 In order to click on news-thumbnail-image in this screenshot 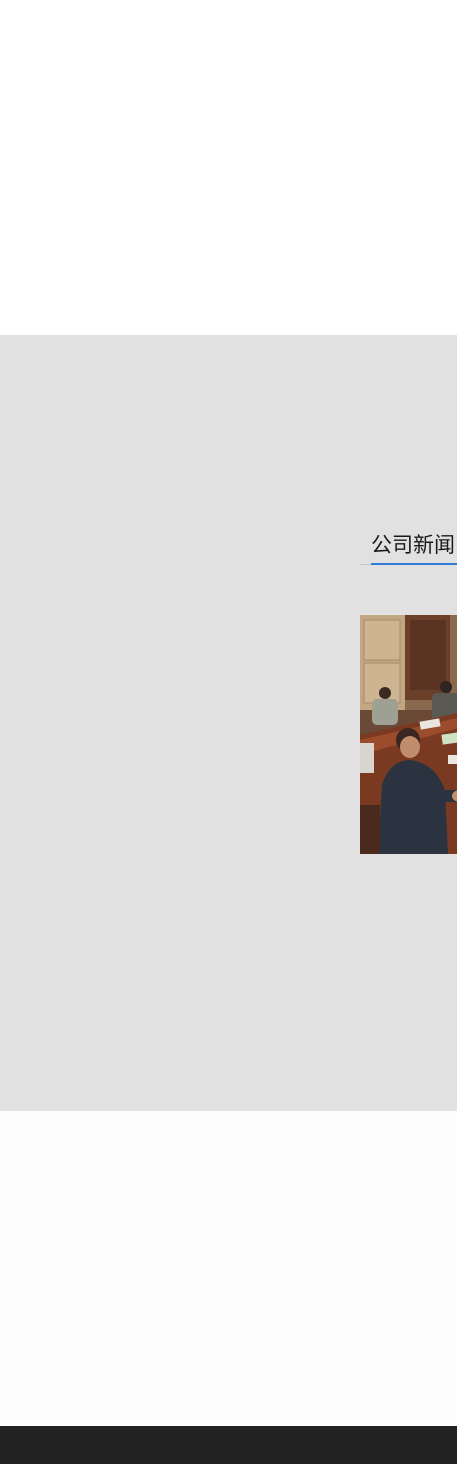, I will do `click(408, 734)`.